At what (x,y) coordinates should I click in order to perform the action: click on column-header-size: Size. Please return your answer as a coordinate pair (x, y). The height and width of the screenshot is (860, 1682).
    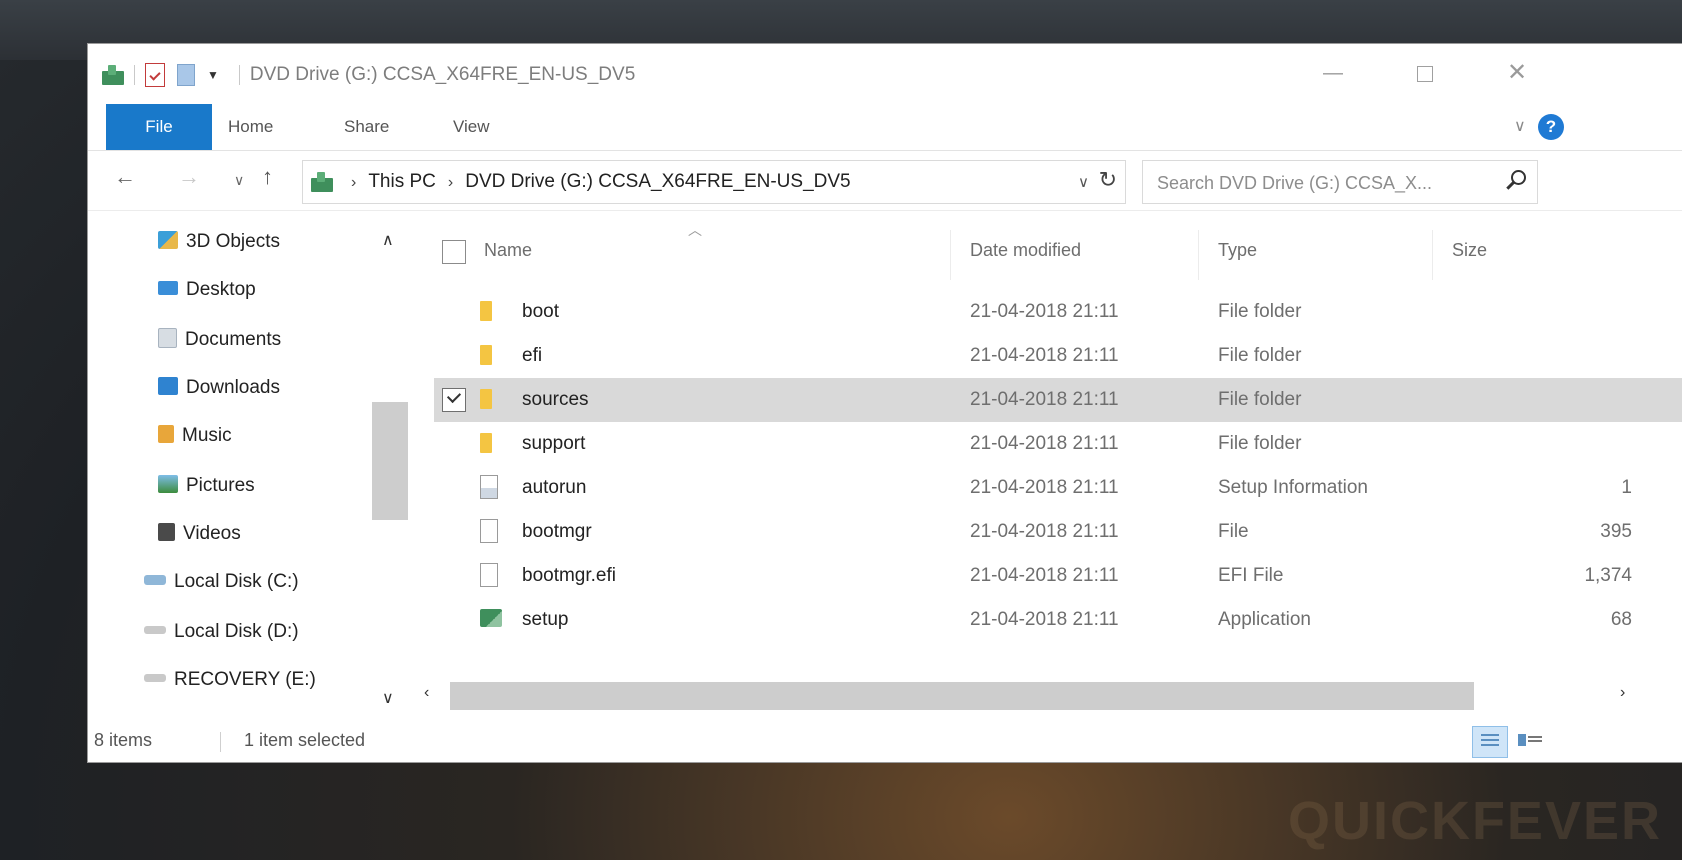
    Looking at the image, I should click on (1469, 250).